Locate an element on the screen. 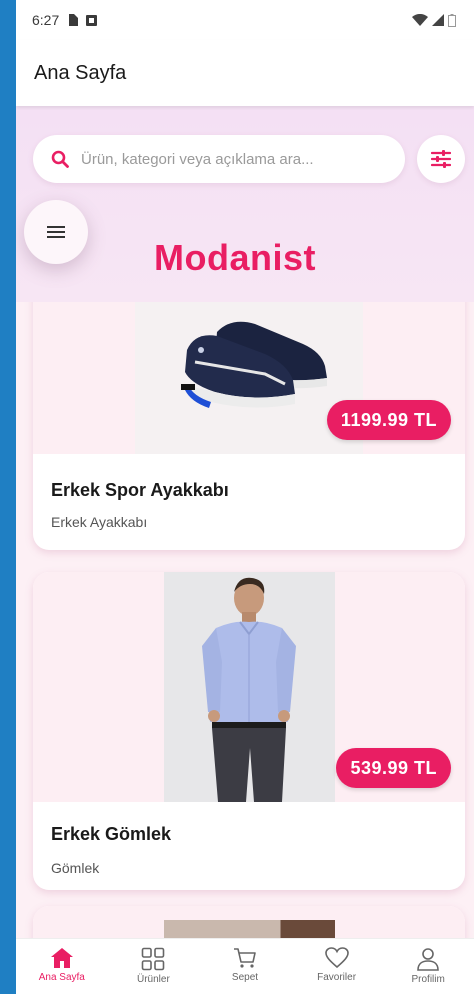  app-bar: Ana Sayfa is located at coordinates (245, 73).